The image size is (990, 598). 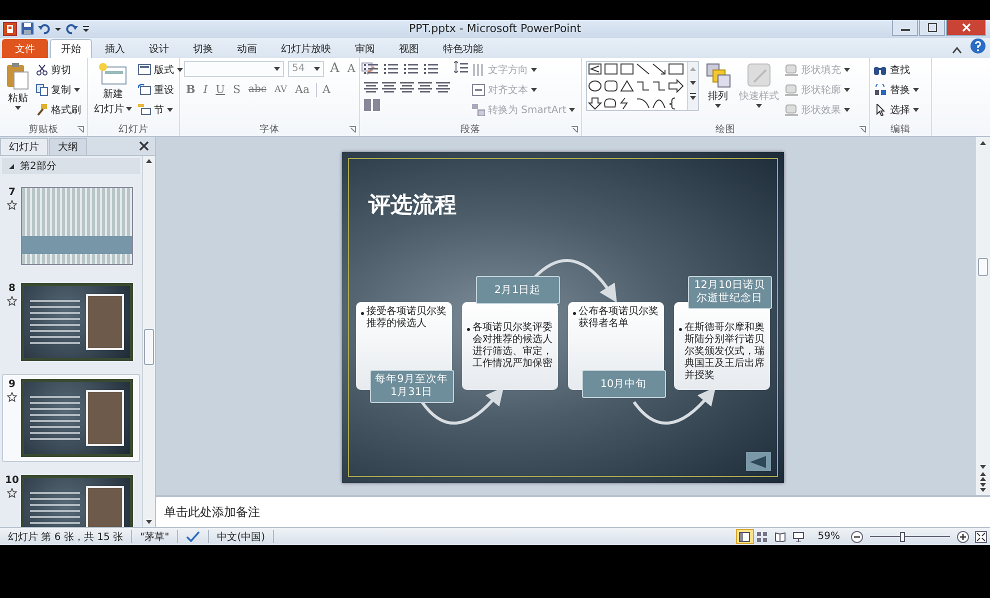 I want to click on ribbon-tab: 设计, so click(x=159, y=48).